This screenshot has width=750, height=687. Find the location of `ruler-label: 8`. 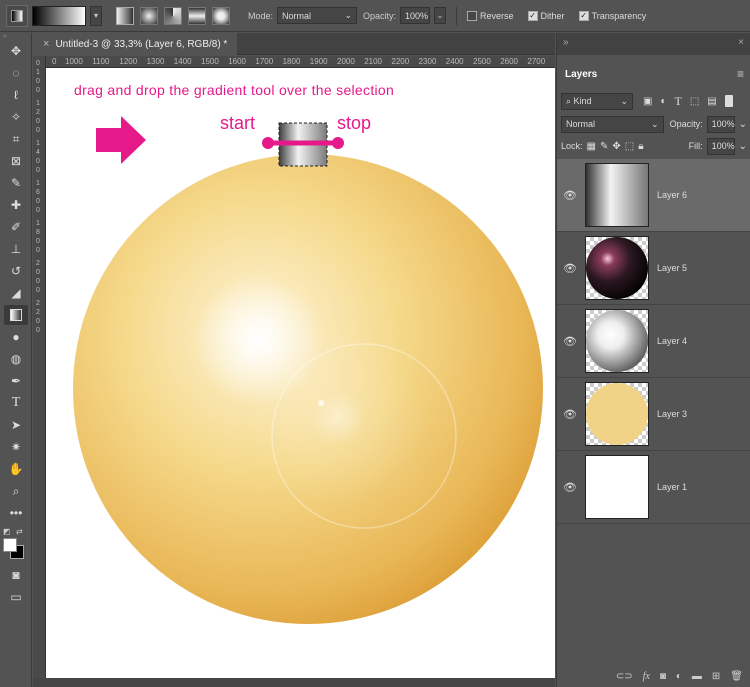

ruler-label: 8 is located at coordinates (38, 232).